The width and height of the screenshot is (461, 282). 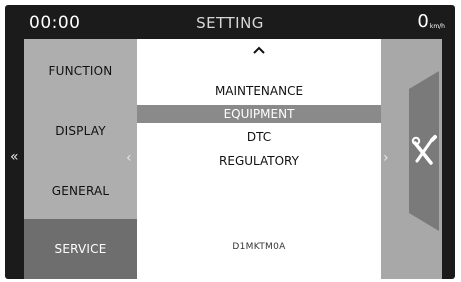 I want to click on screen-code: D1MKTM0A, so click(x=259, y=247).